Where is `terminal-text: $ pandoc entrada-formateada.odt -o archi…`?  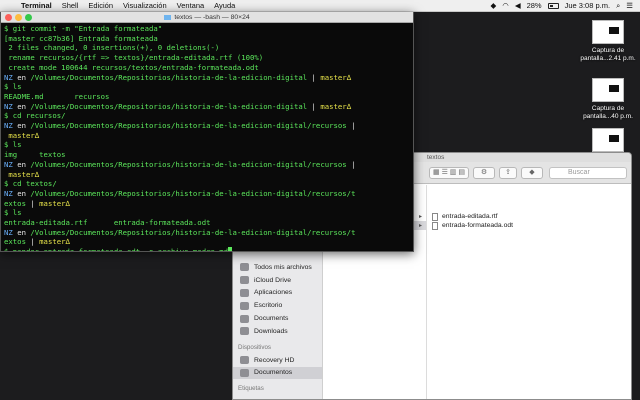 terminal-text: $ pandoc entrada-formateada.odt -o archi… is located at coordinates (116, 249).